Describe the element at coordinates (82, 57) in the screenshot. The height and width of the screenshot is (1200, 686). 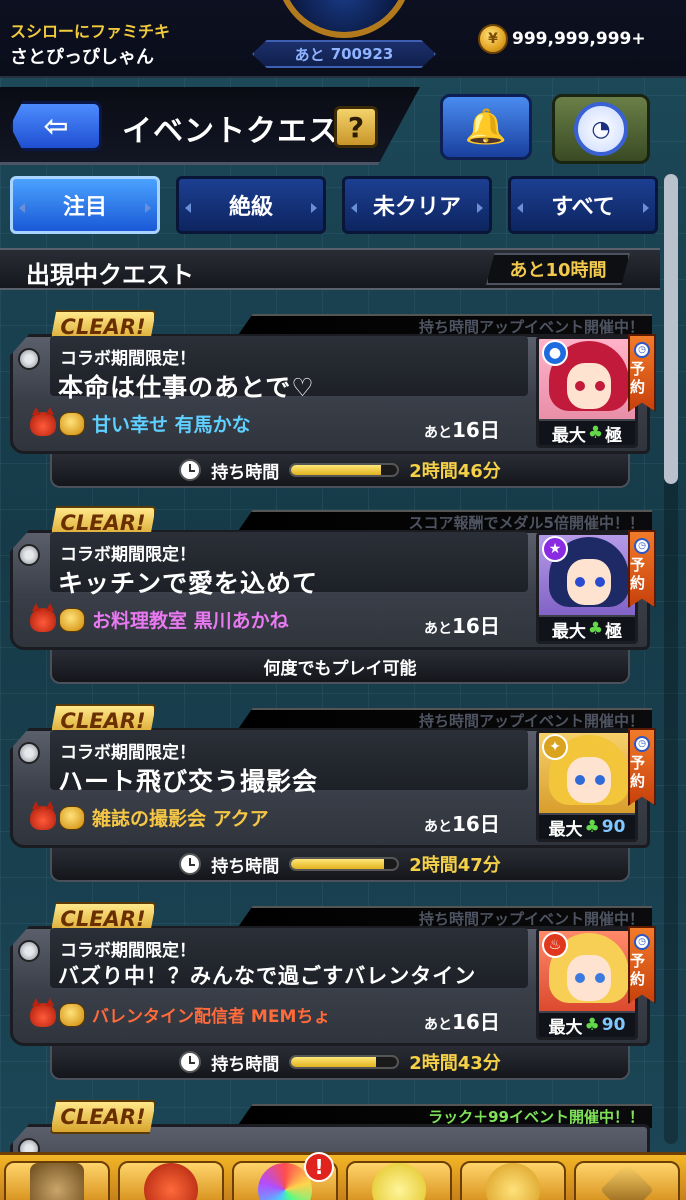
I see `username: さとぴっぴしゃん` at that location.